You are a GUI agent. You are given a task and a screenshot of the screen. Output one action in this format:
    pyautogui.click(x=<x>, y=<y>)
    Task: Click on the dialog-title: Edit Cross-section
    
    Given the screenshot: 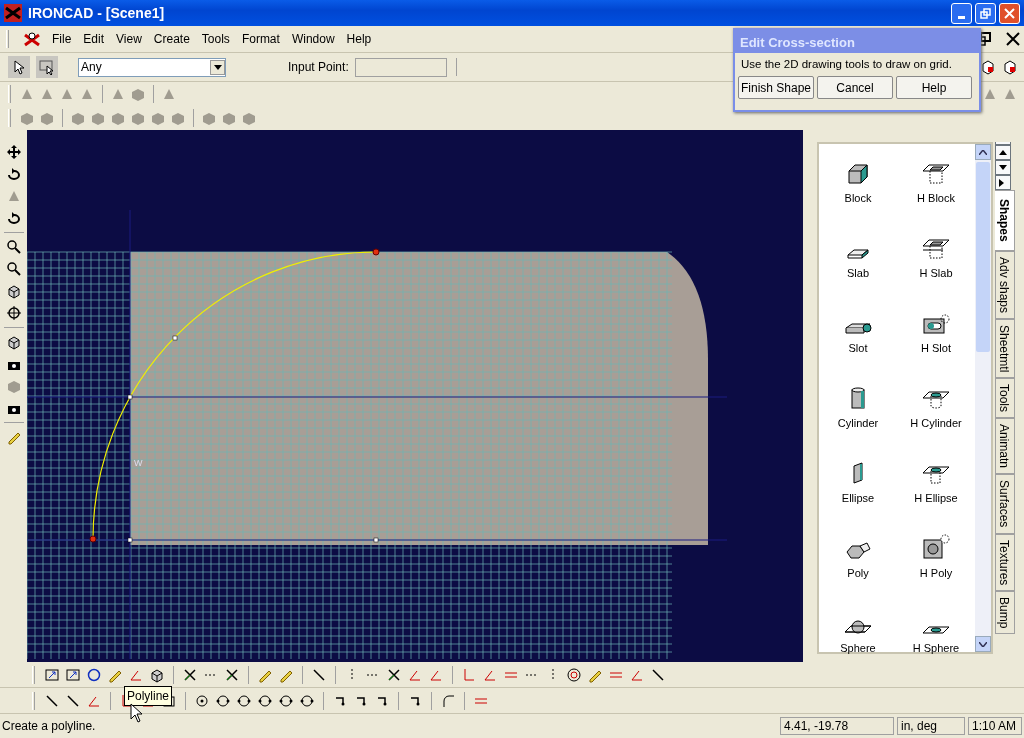 What is the action you would take?
    pyautogui.click(x=857, y=41)
    